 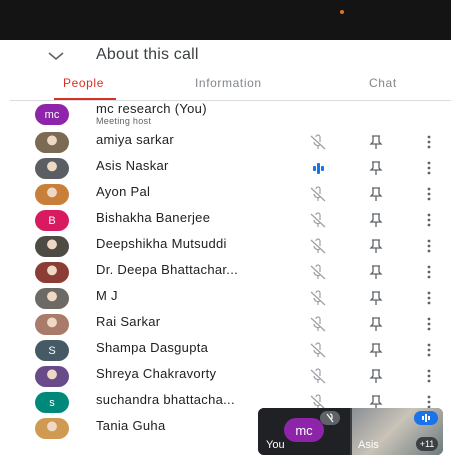 What do you see at coordinates (56, 56) in the screenshot?
I see `chevron-down-icon` at bounding box center [56, 56].